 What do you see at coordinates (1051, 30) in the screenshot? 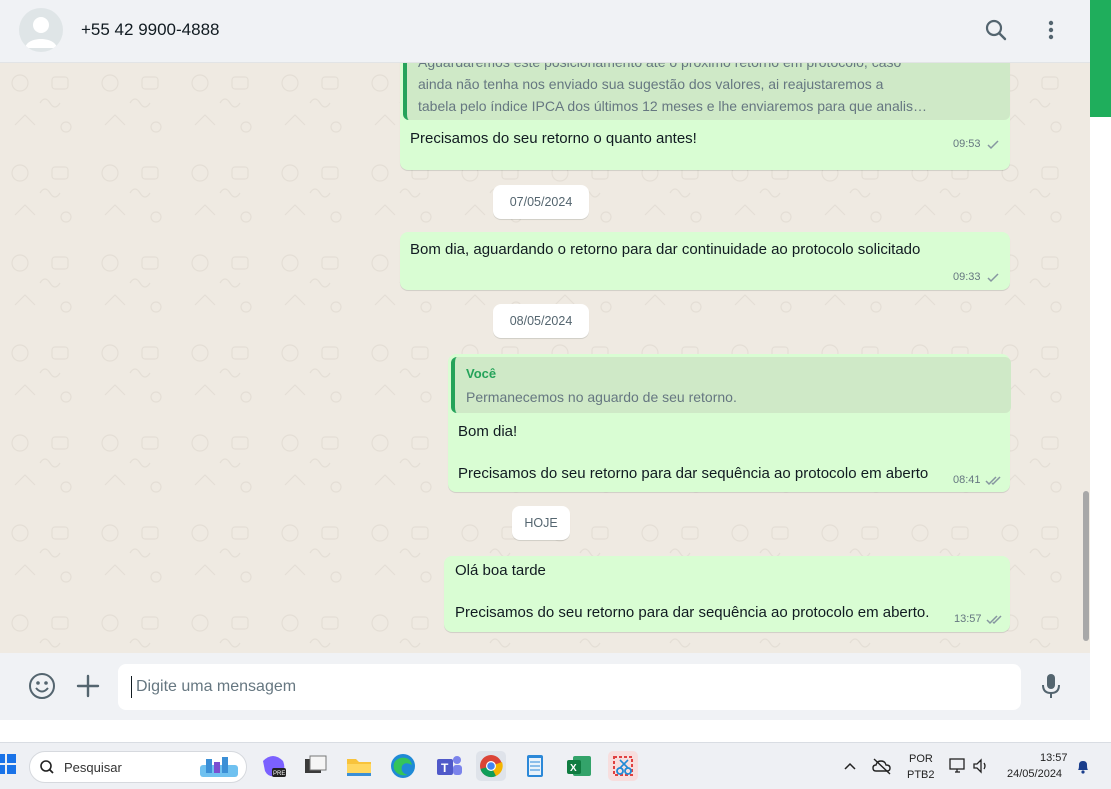
I see `more-options-icon` at bounding box center [1051, 30].